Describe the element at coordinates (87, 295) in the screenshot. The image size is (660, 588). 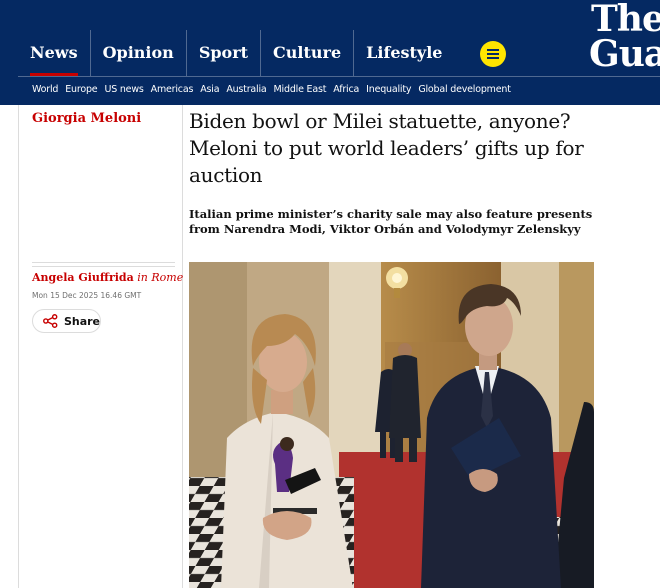
I see `publish-date: Mon 15 Dec 2025 16.46 GMT` at that location.